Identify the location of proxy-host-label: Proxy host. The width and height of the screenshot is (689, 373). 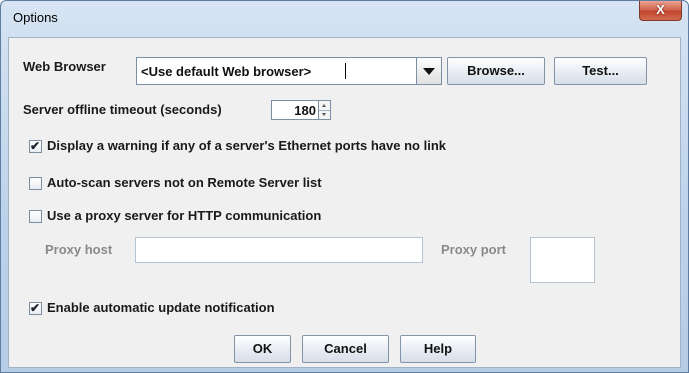
(79, 249).